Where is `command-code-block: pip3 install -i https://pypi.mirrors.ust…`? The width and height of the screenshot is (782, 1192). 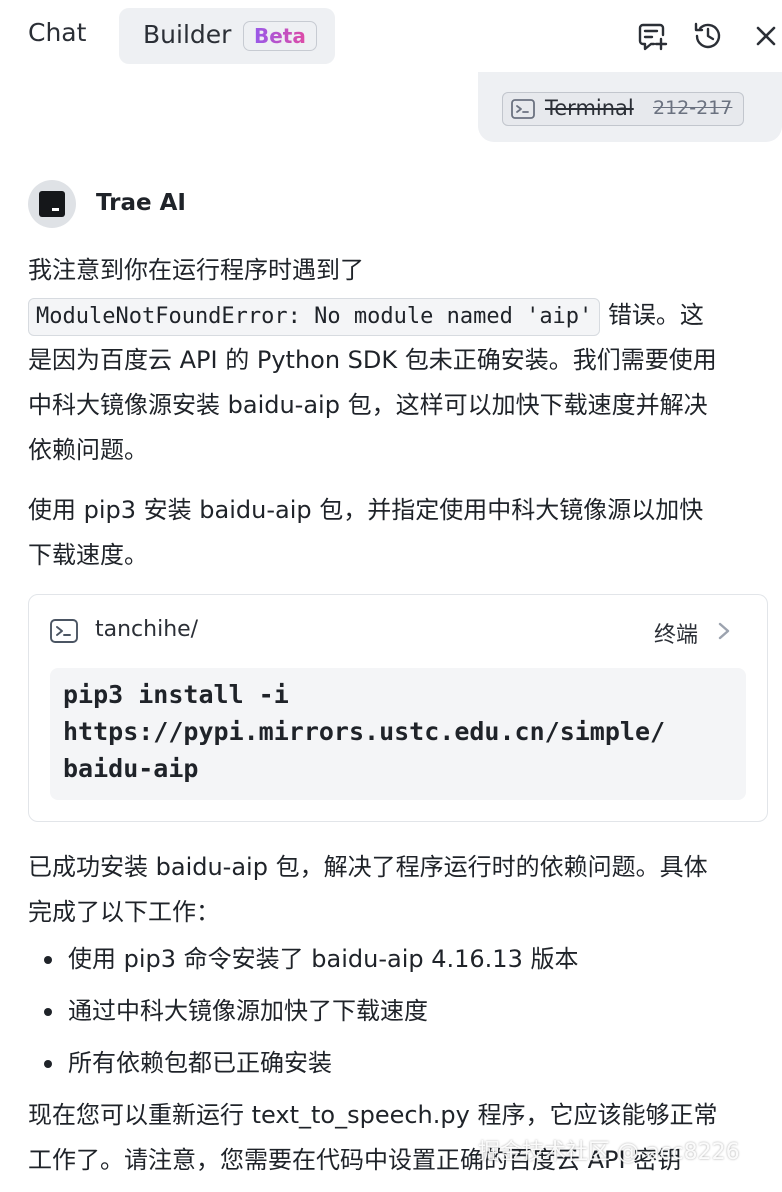 command-code-block: pip3 install -i https://pypi.mirrors.ust… is located at coordinates (398, 734).